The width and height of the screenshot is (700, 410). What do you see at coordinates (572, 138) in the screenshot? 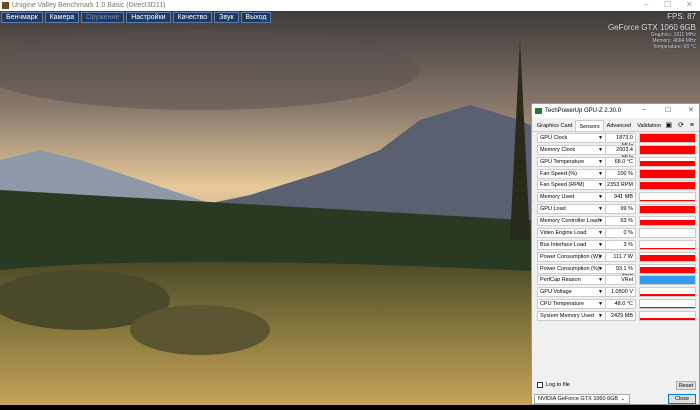
I see `sensor-name-dropdown: GPU Clock ▼` at bounding box center [572, 138].